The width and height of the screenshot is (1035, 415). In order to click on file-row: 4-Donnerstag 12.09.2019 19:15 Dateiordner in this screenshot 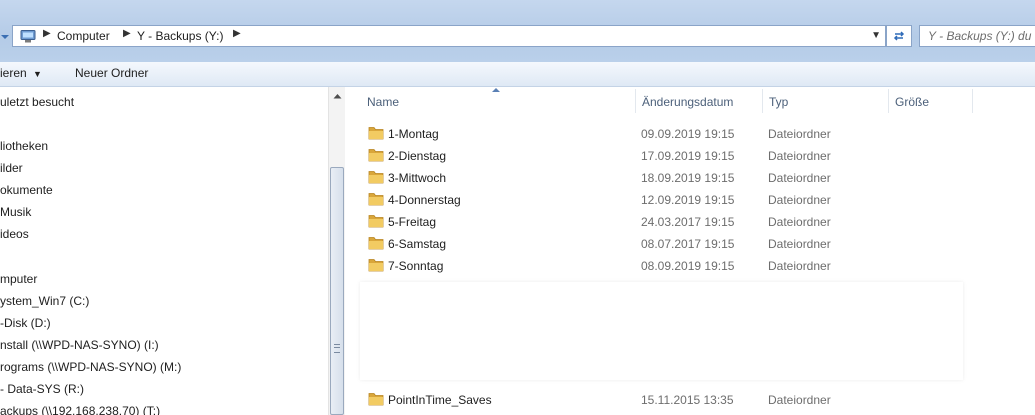, I will do `click(690, 199)`.